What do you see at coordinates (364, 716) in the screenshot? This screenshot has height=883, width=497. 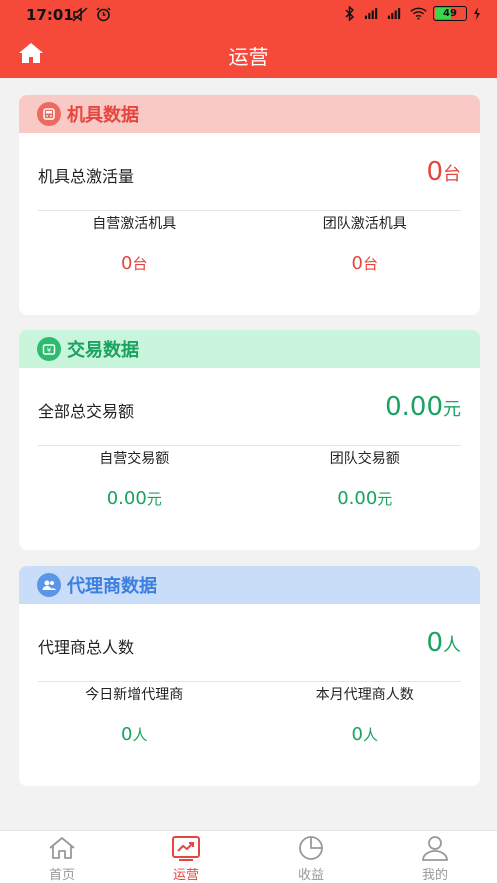 I see `month-agents-count: 本月代理商人数 0人` at bounding box center [364, 716].